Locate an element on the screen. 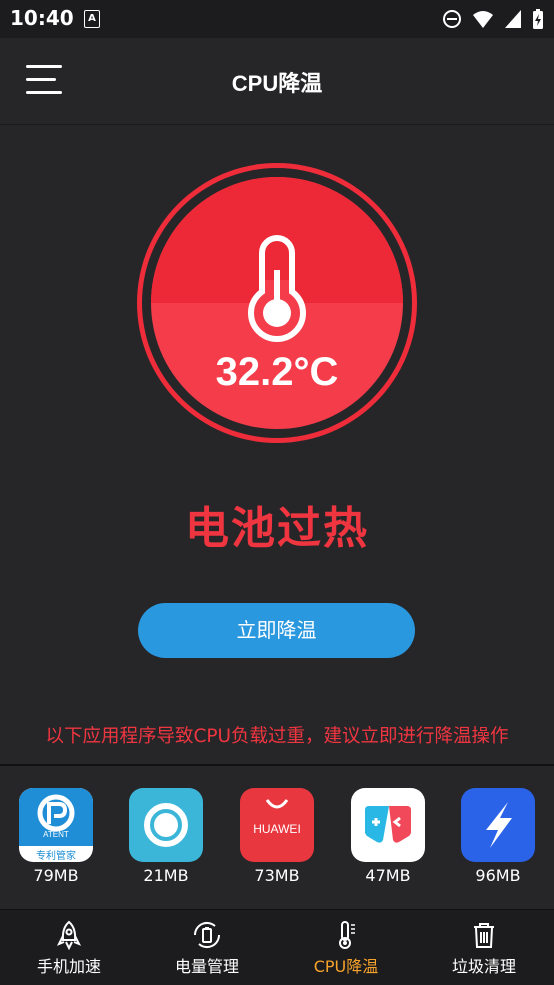  divider is located at coordinates (277, 765).